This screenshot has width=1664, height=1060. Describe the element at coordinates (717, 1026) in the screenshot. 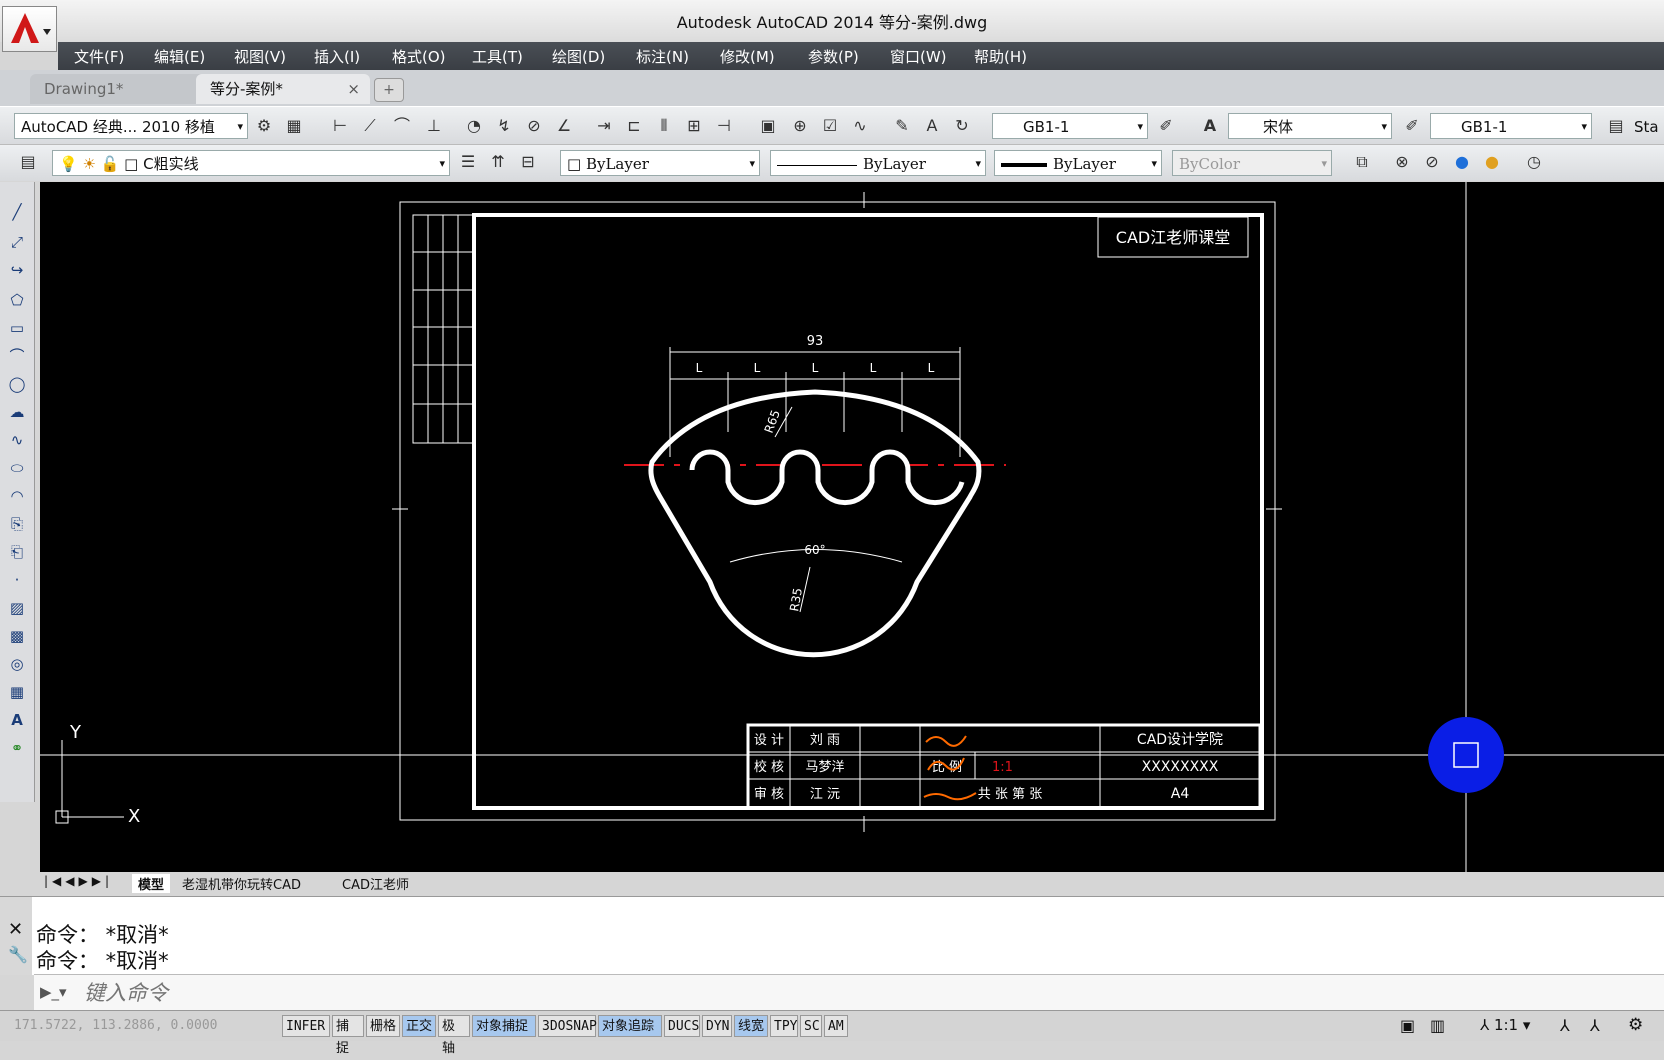

I see `status-toggle-9: DYN` at that location.